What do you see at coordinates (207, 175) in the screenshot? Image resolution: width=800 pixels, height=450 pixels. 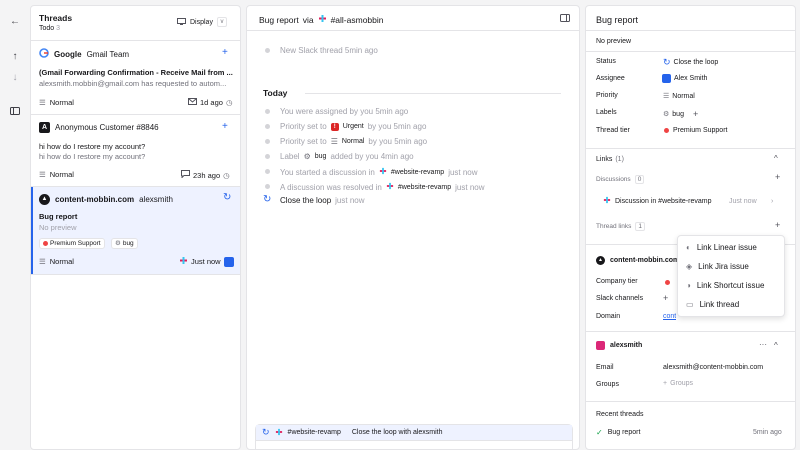 I see `thread-time: 23h ago` at bounding box center [207, 175].